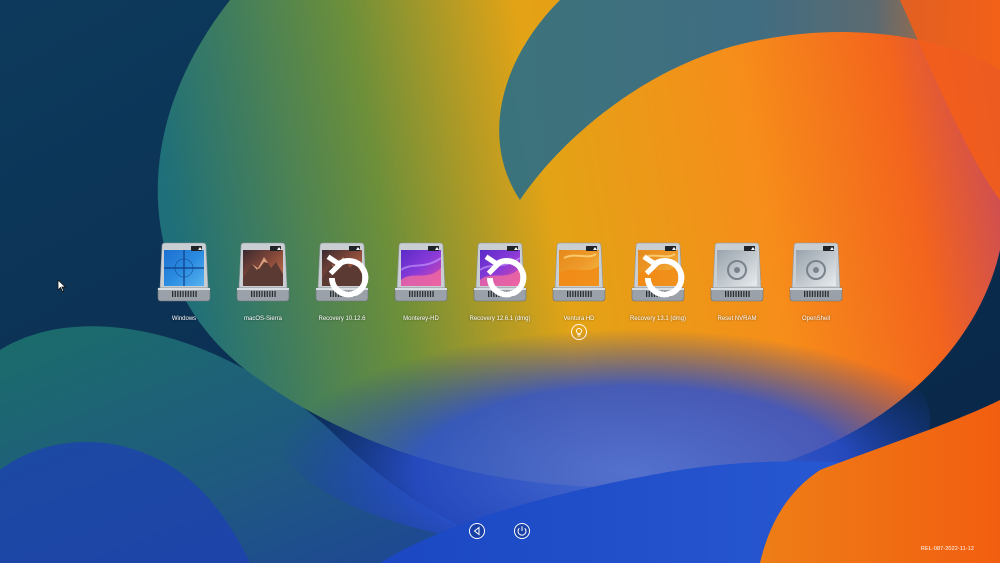 The image size is (1000, 563). What do you see at coordinates (342, 319) in the screenshot?
I see `boot-entry-label: Recovery 10.12.6` at bounding box center [342, 319].